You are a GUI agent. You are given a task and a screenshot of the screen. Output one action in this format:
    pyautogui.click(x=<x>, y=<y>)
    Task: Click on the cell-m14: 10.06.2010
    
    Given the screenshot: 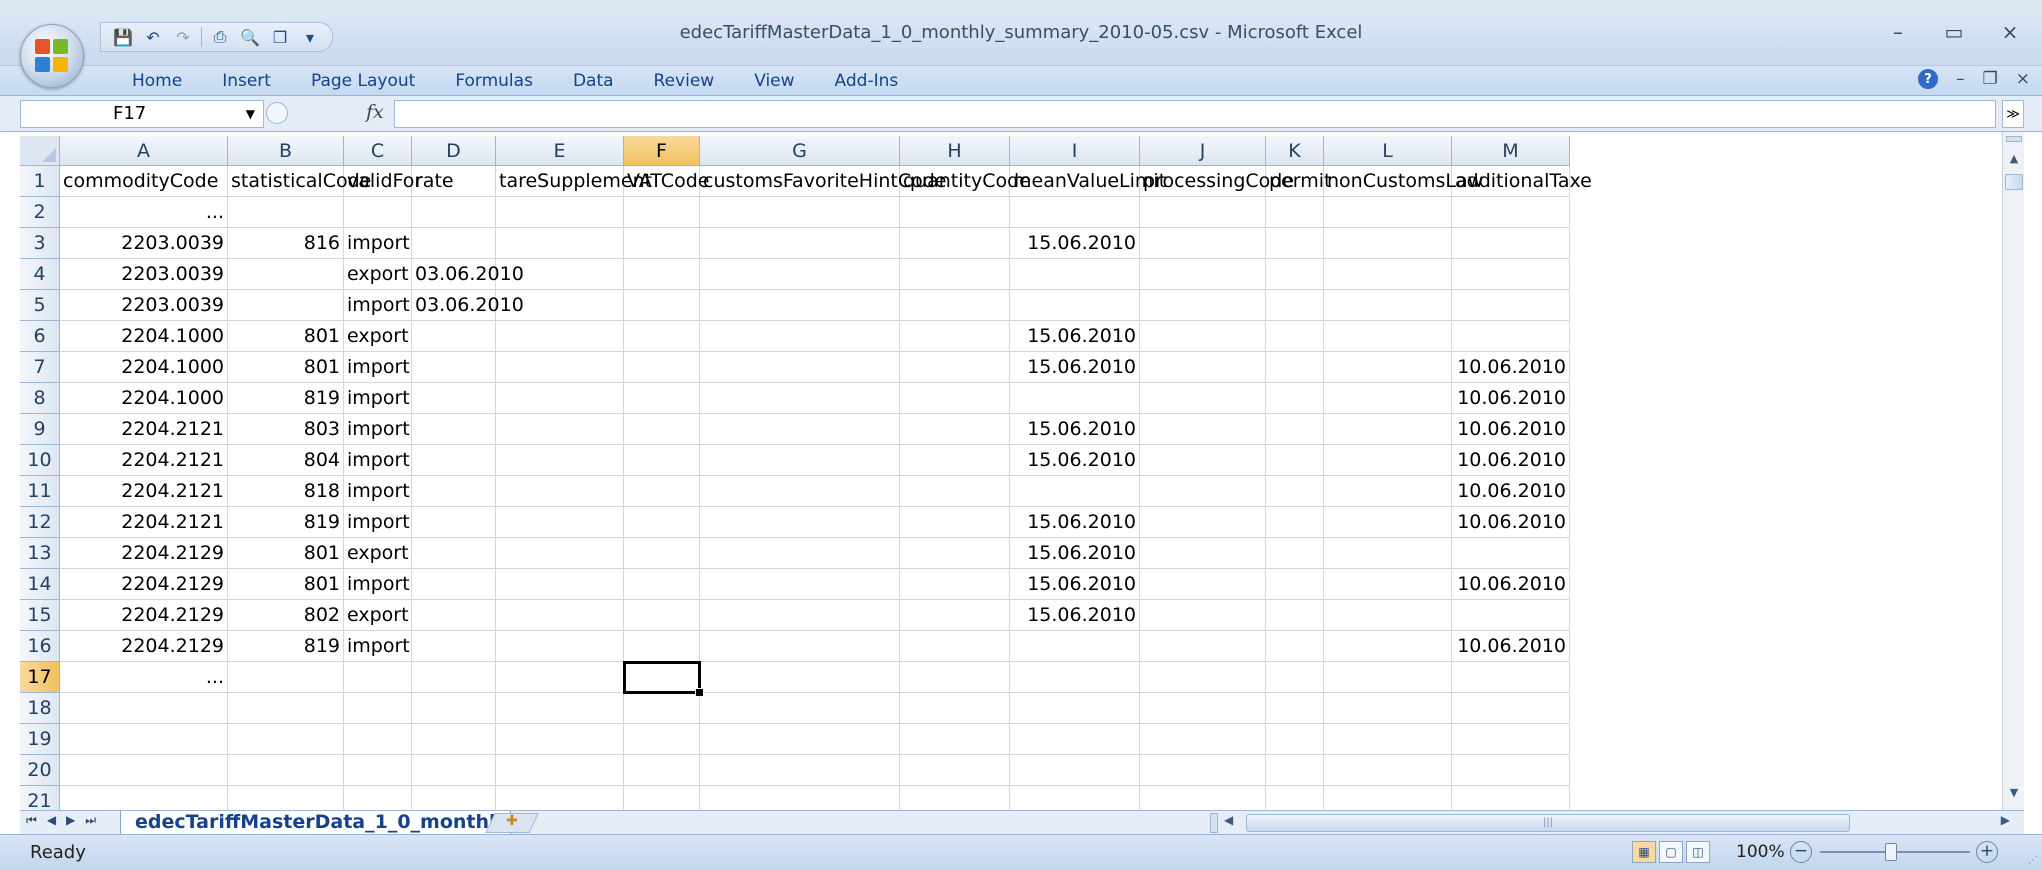 What is the action you would take?
    pyautogui.click(x=1511, y=584)
    